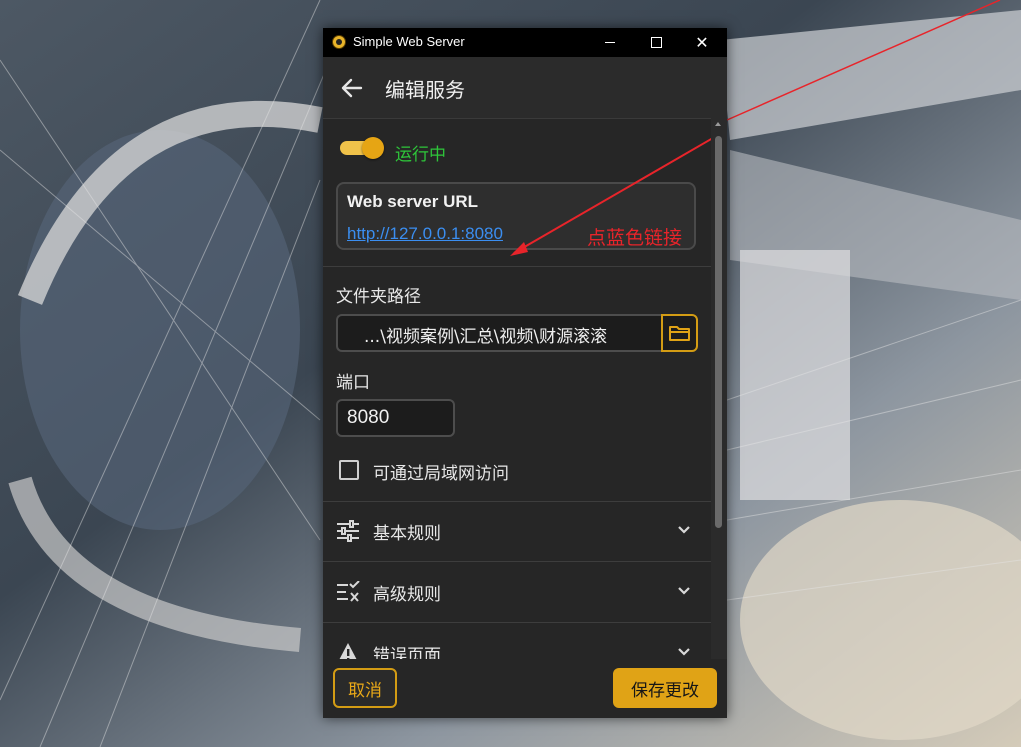 This screenshot has height=747, width=1021. I want to click on scrollbar, so click(719, 403).